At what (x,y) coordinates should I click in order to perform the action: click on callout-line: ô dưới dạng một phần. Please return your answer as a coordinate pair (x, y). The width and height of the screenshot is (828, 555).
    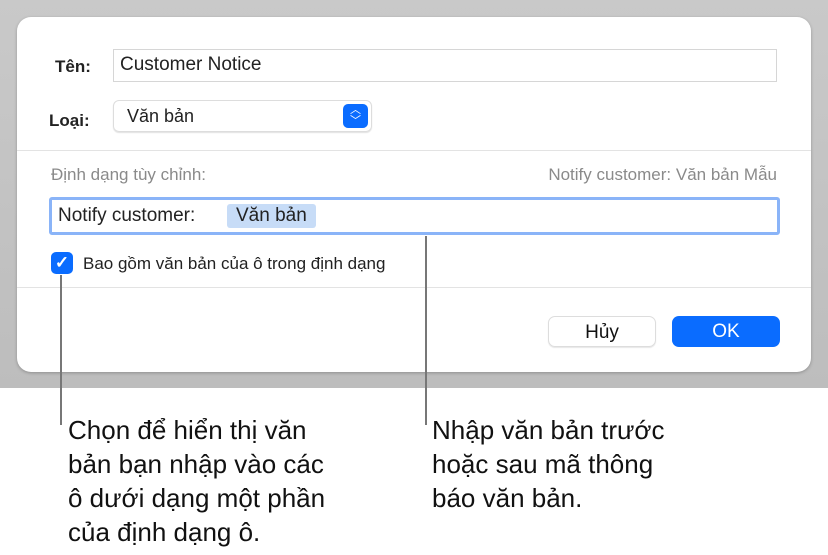
    Looking at the image, I should click on (197, 498).